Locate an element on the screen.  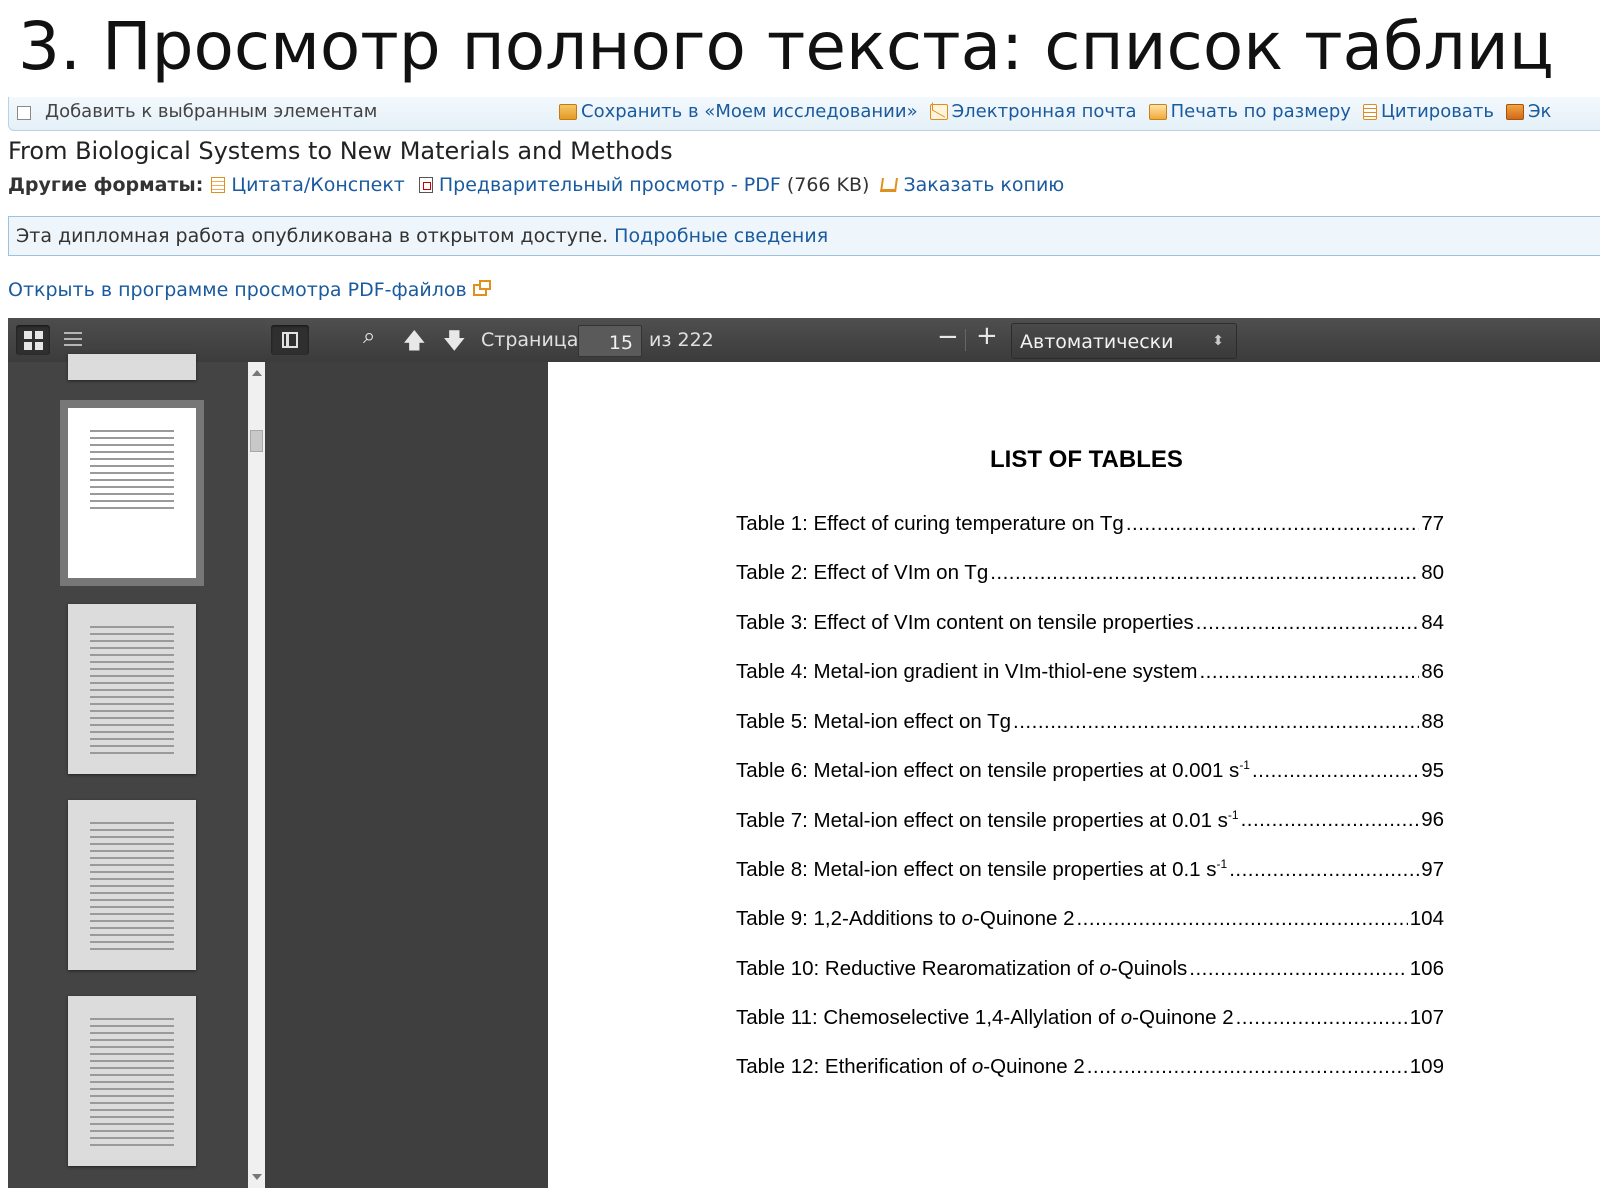
cite-icon is located at coordinates (1369, 111).